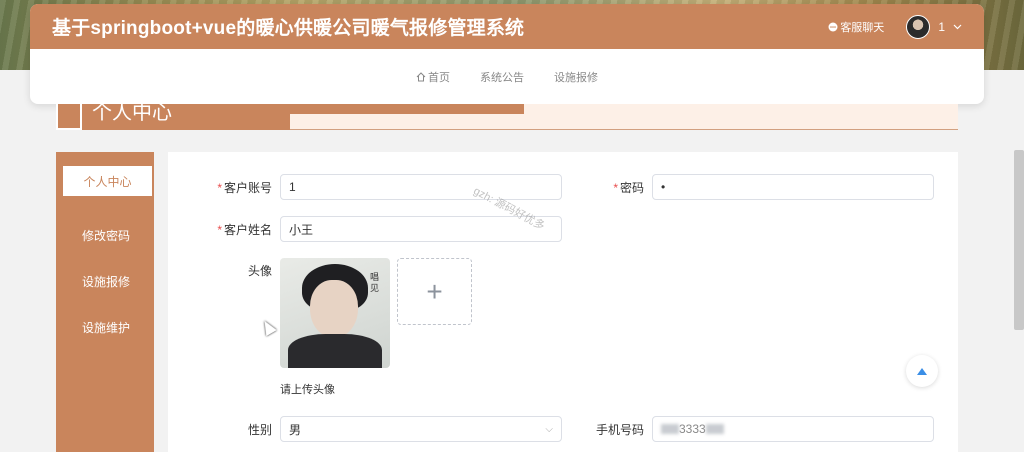 This screenshot has width=1024, height=452. What do you see at coordinates (957, 27) in the screenshot?
I see `chevron-down-icon` at bounding box center [957, 27].